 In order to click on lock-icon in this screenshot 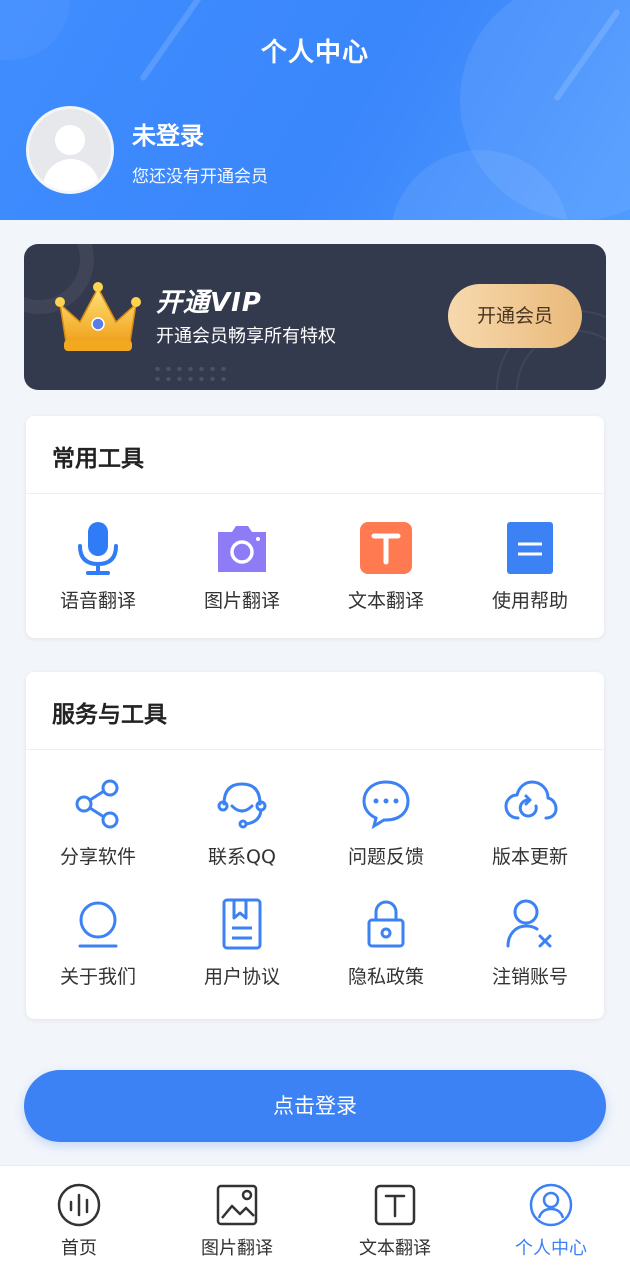, I will do `click(386, 924)`.